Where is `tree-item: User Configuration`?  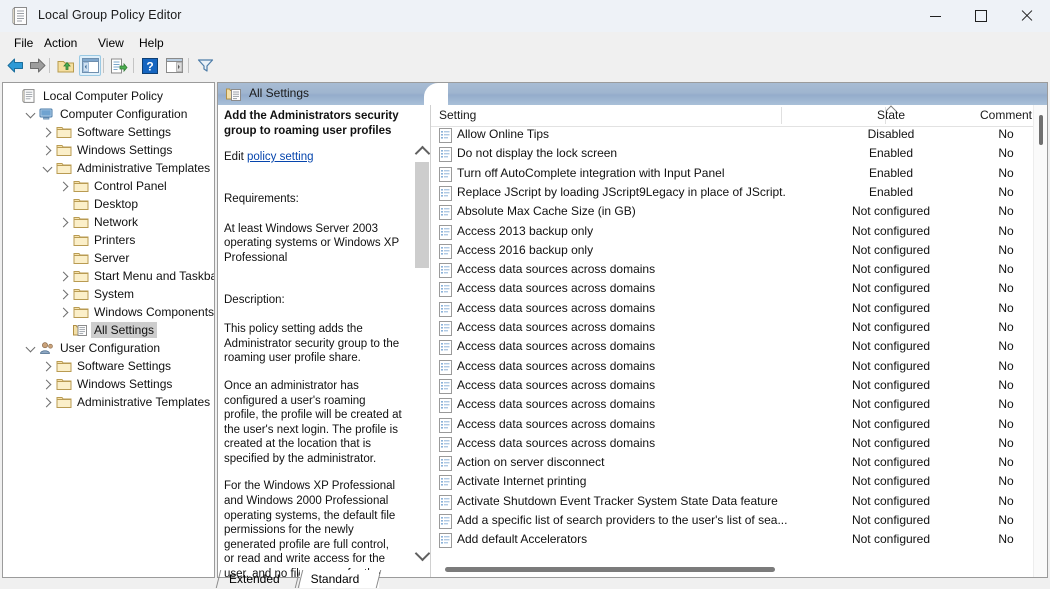
tree-item: User Configuration is located at coordinates (108, 348).